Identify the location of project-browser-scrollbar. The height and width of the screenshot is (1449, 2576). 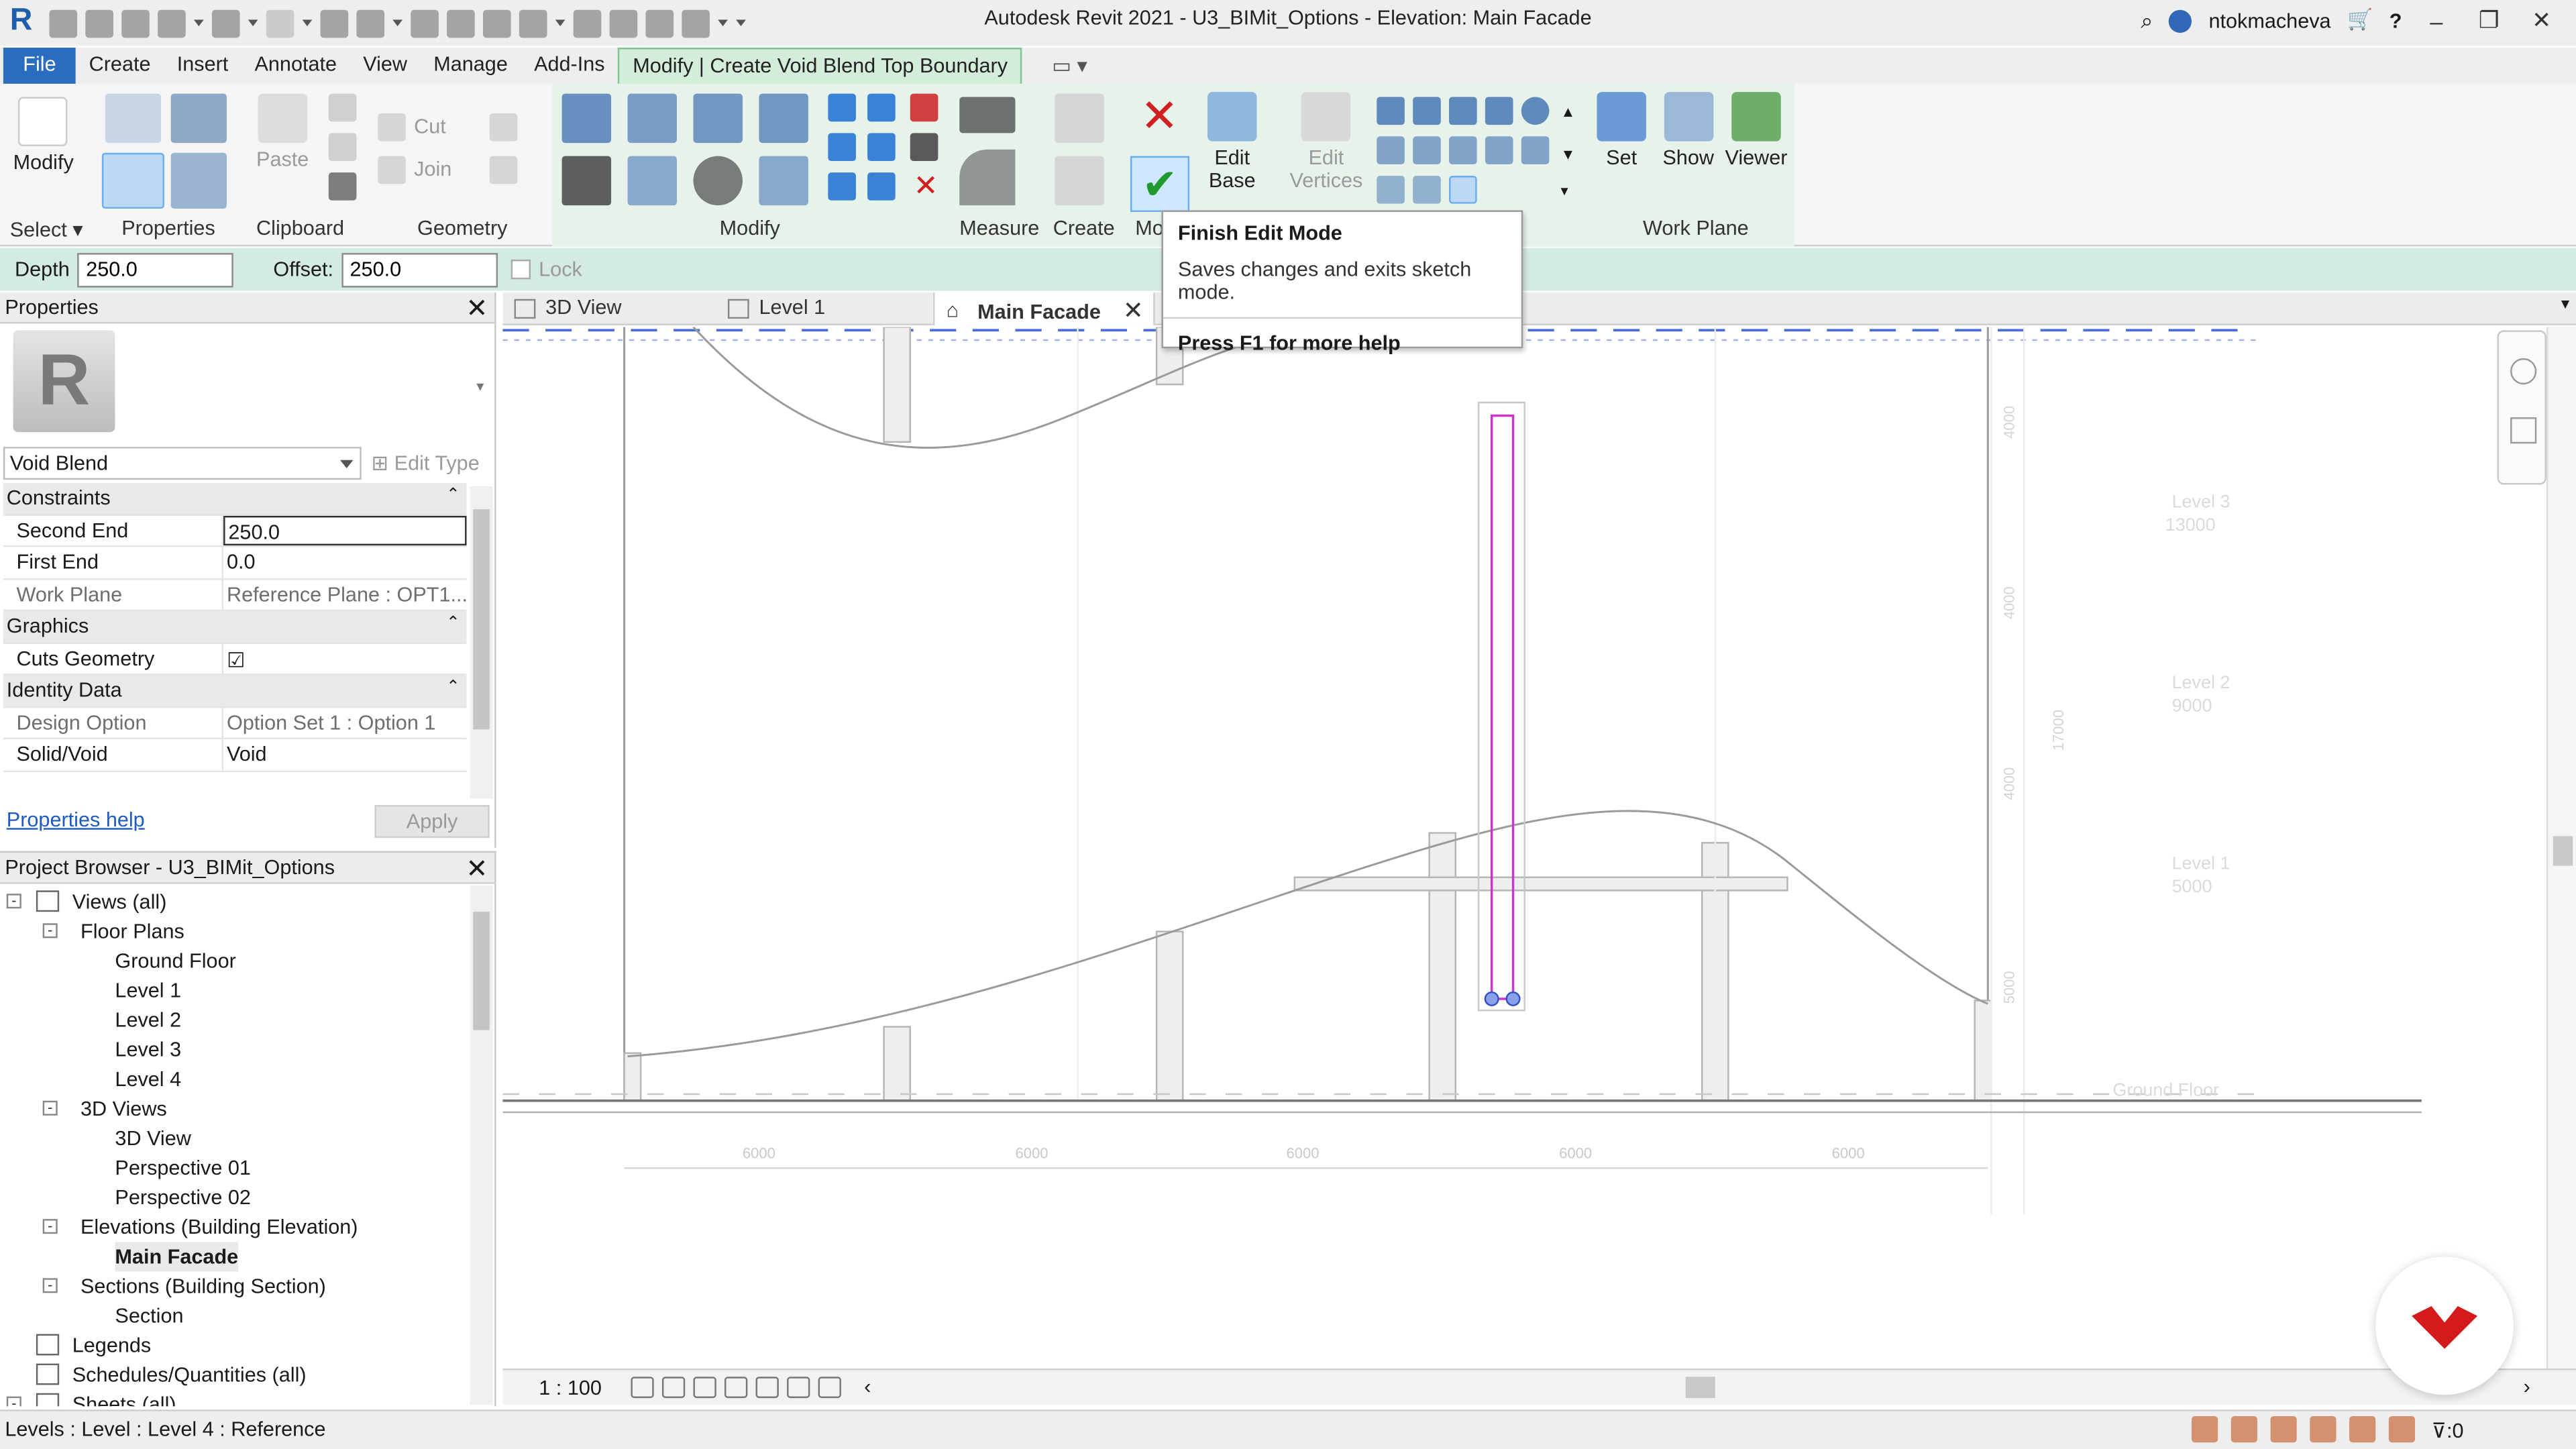
(481, 1145).